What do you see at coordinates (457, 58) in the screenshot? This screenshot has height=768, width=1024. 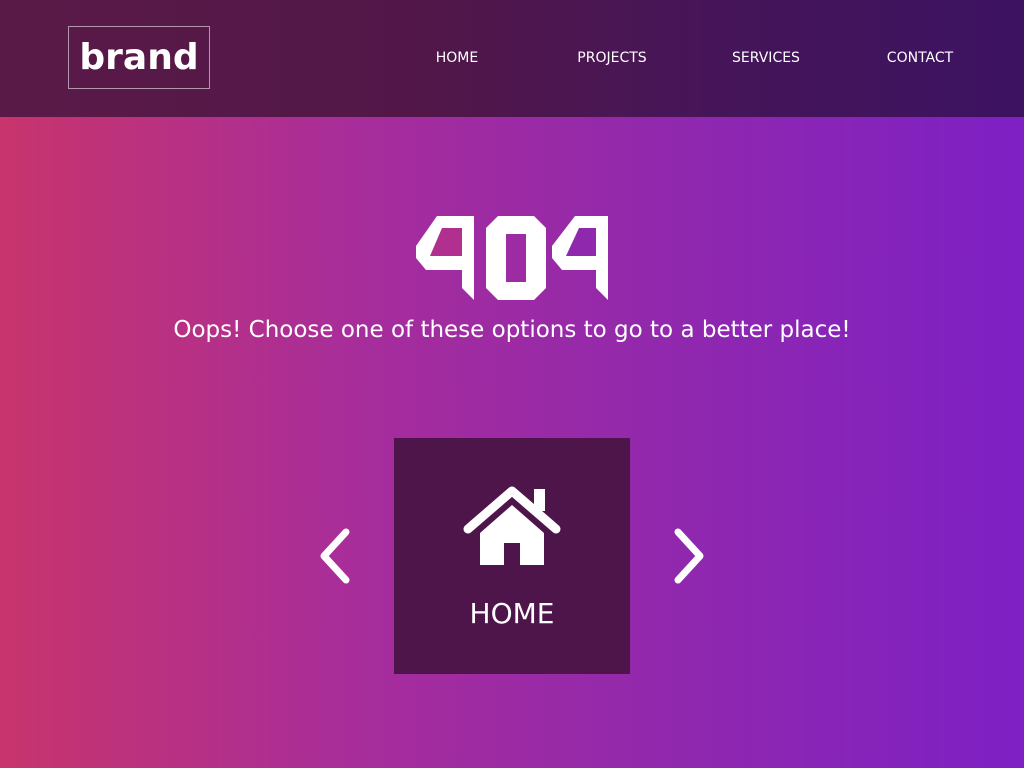 I see `nav-home: HOME` at bounding box center [457, 58].